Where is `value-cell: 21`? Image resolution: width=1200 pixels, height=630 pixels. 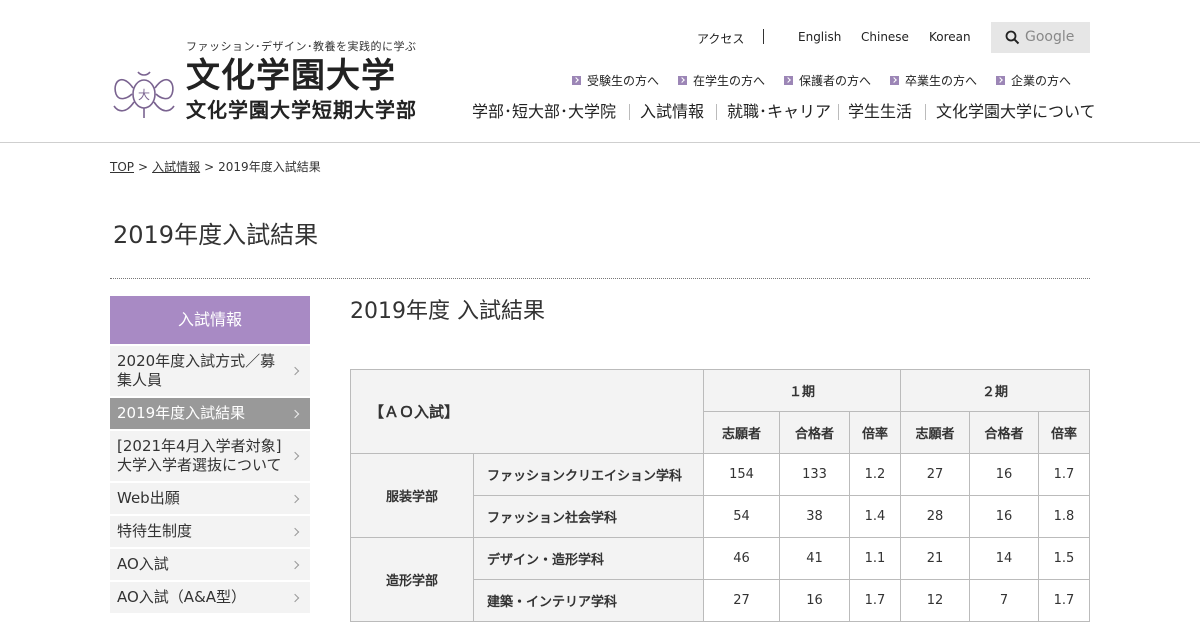 value-cell: 21 is located at coordinates (935, 558).